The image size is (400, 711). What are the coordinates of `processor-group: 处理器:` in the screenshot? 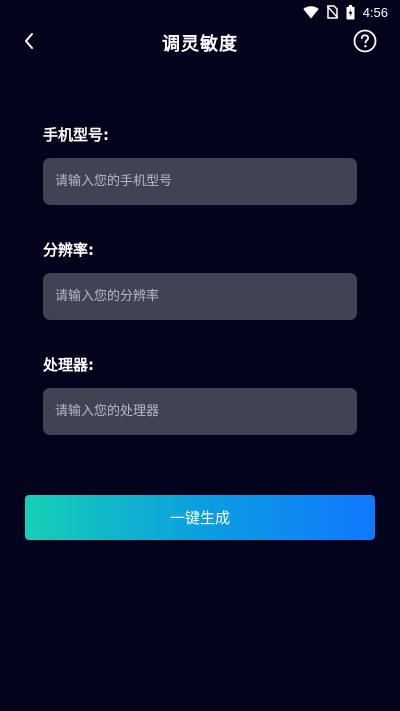 It's located at (200, 395).